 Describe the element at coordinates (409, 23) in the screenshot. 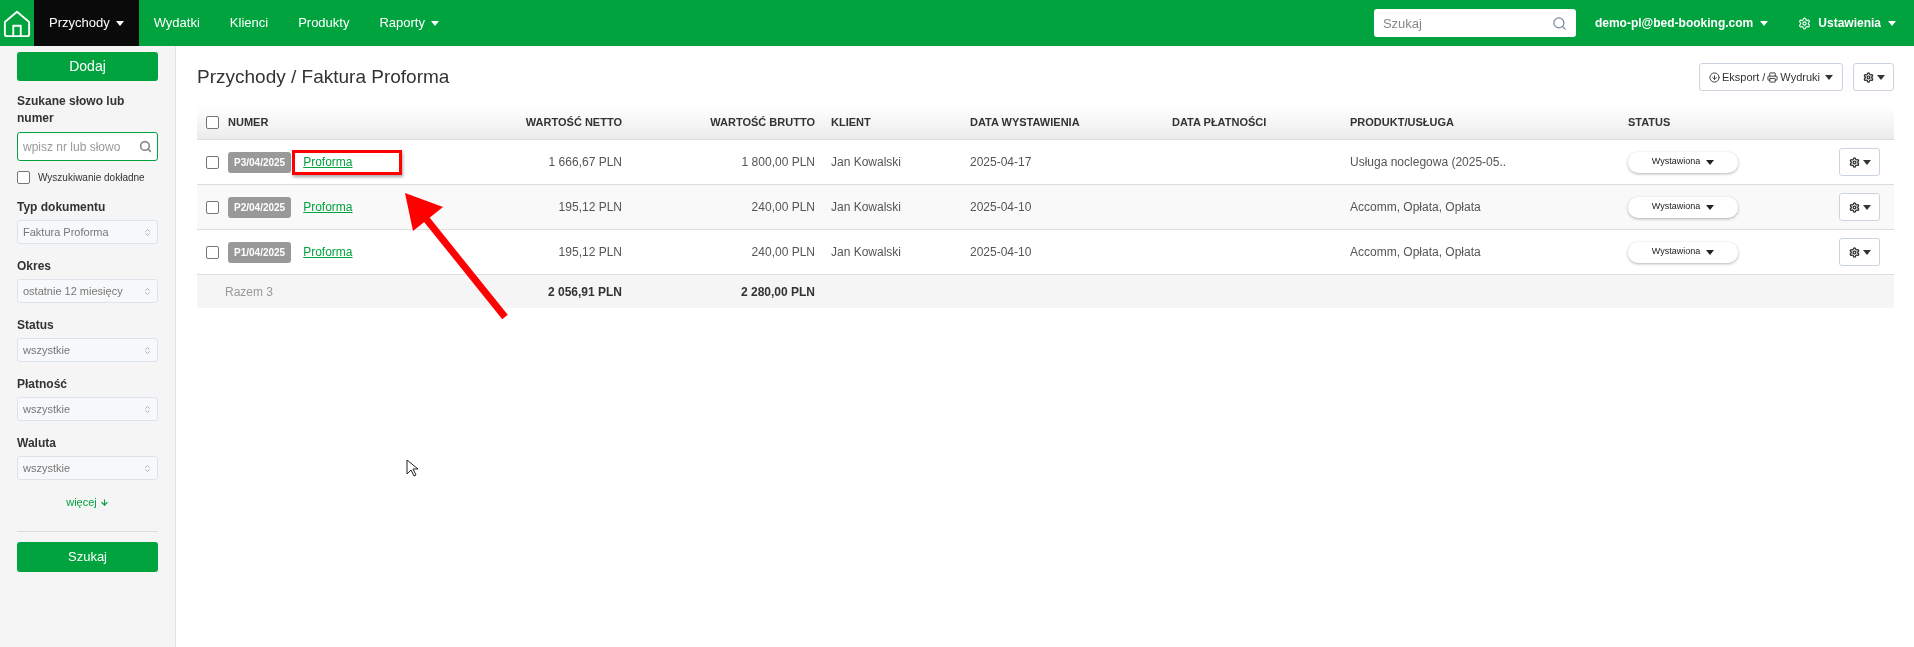

I see `nav-tab: Raporty` at that location.